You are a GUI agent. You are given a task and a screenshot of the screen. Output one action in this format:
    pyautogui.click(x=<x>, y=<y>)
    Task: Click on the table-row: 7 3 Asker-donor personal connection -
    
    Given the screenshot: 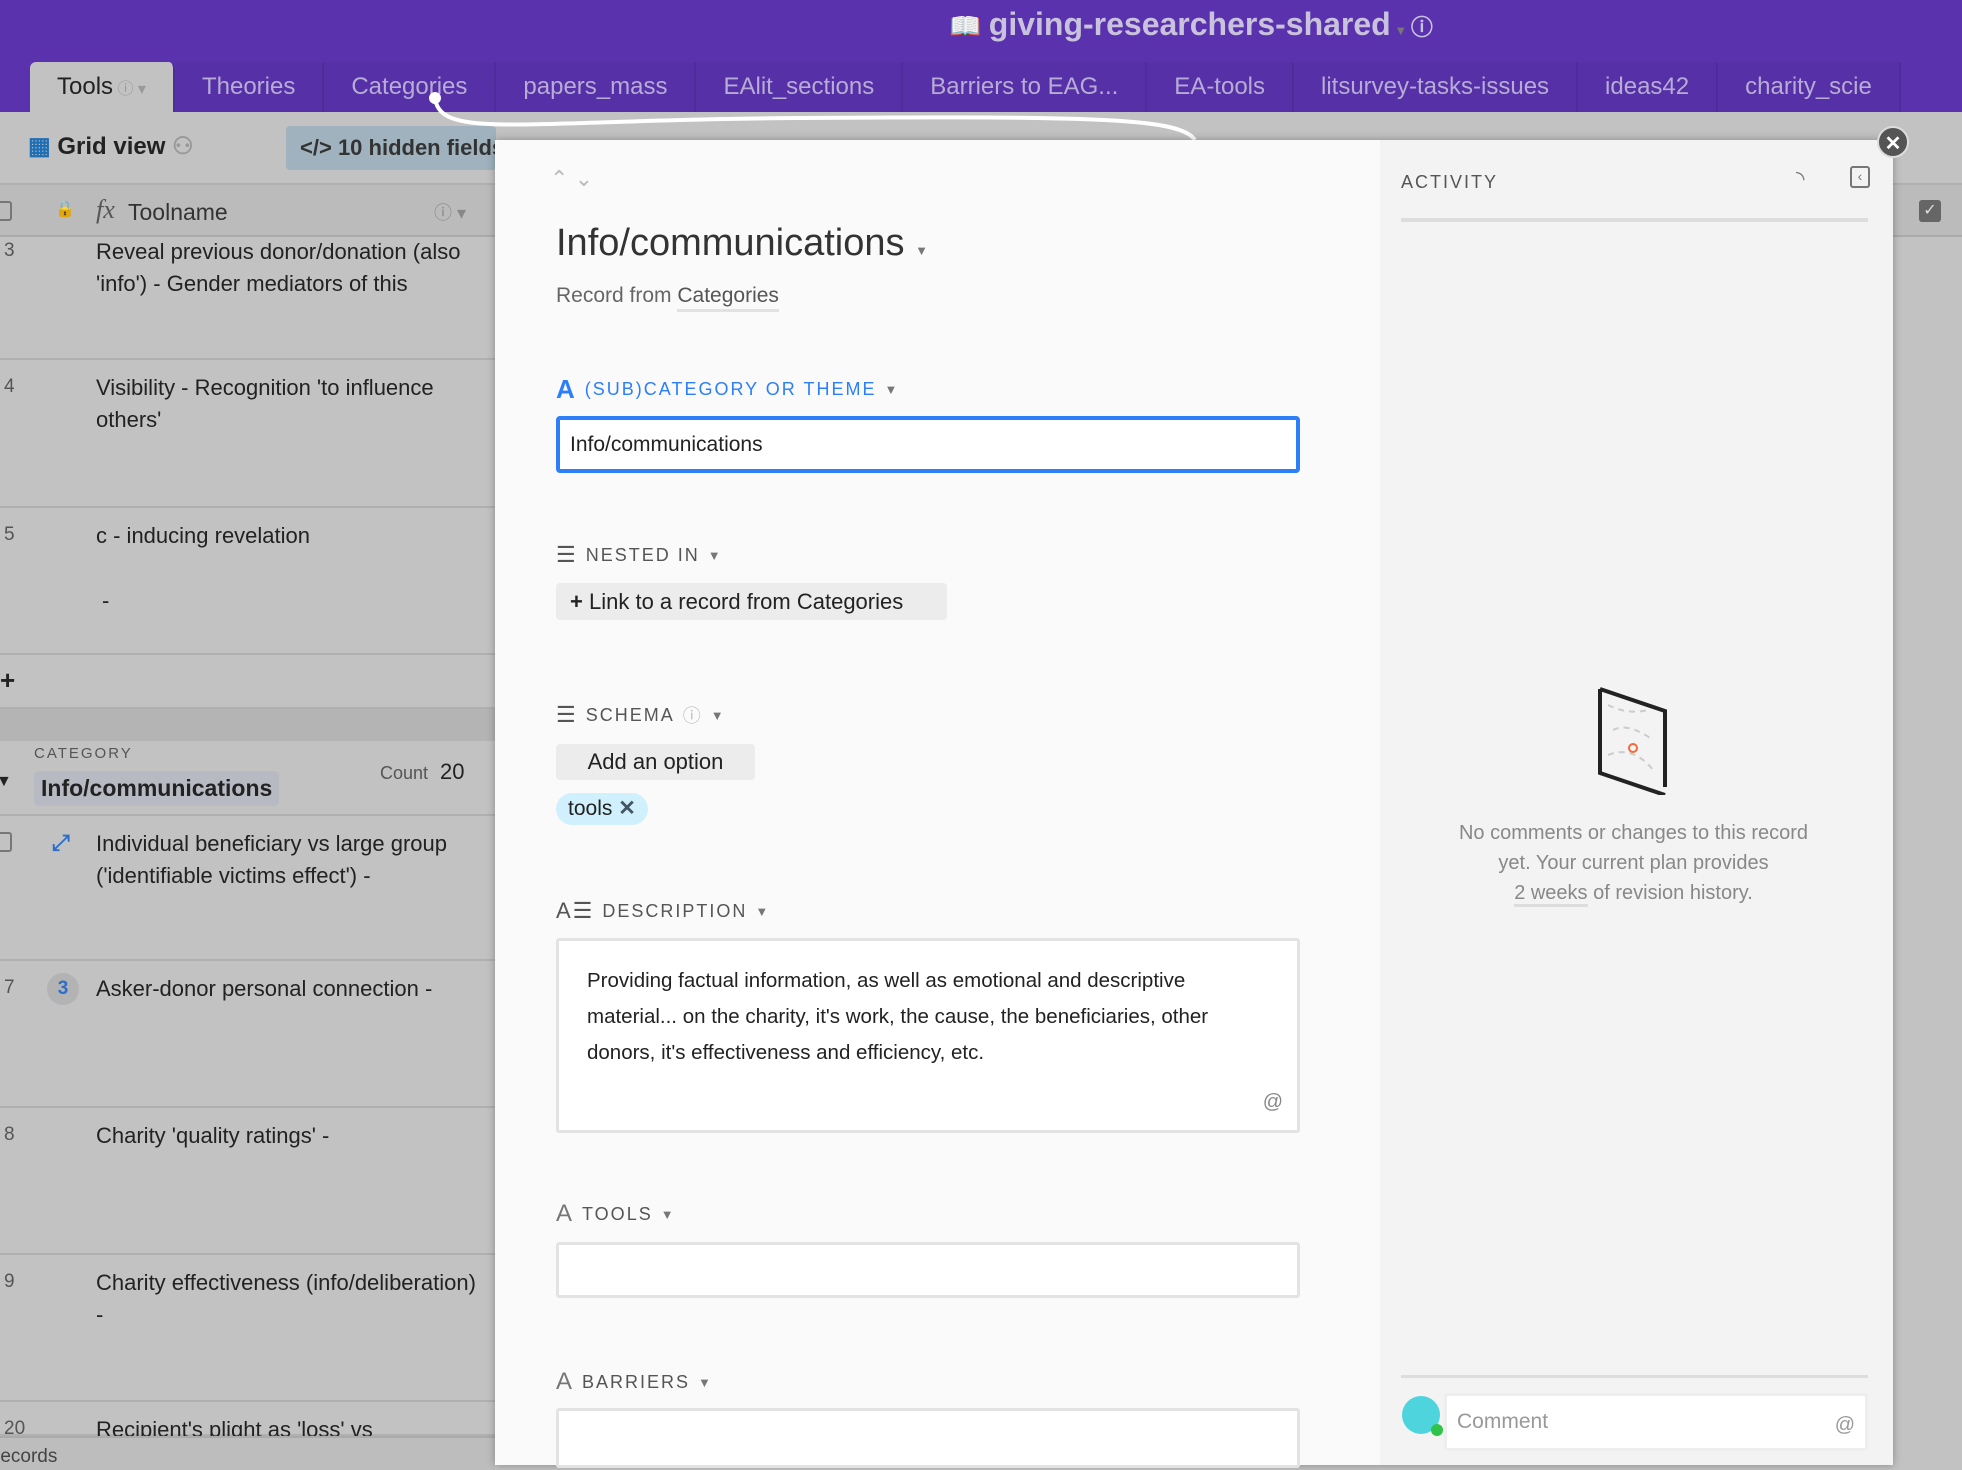 What is the action you would take?
    pyautogui.click(x=247, y=1034)
    